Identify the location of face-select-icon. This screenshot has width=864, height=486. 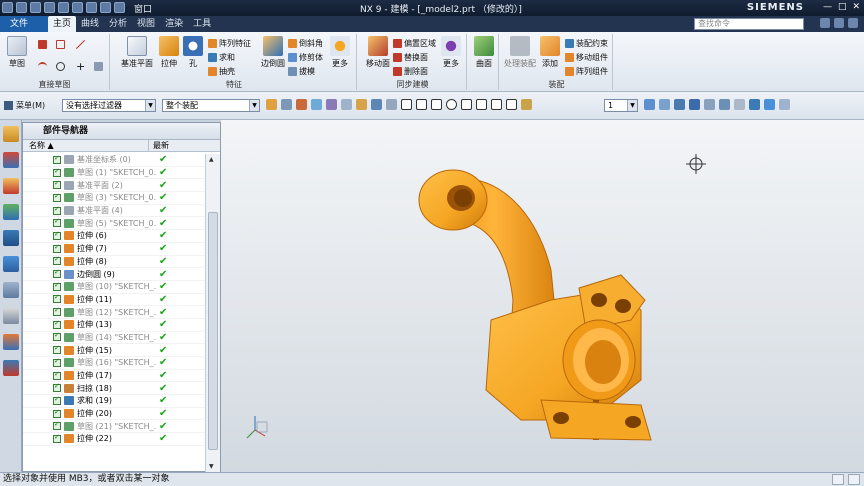
(301, 104).